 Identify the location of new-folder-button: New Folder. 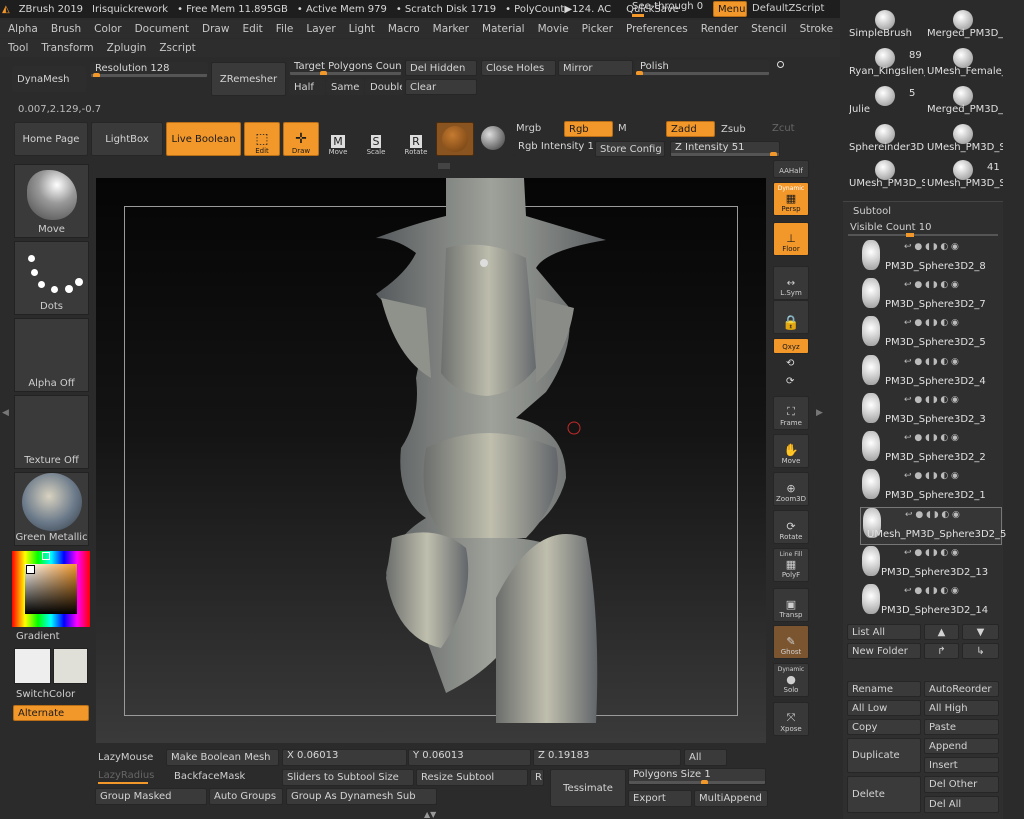
(884, 651).